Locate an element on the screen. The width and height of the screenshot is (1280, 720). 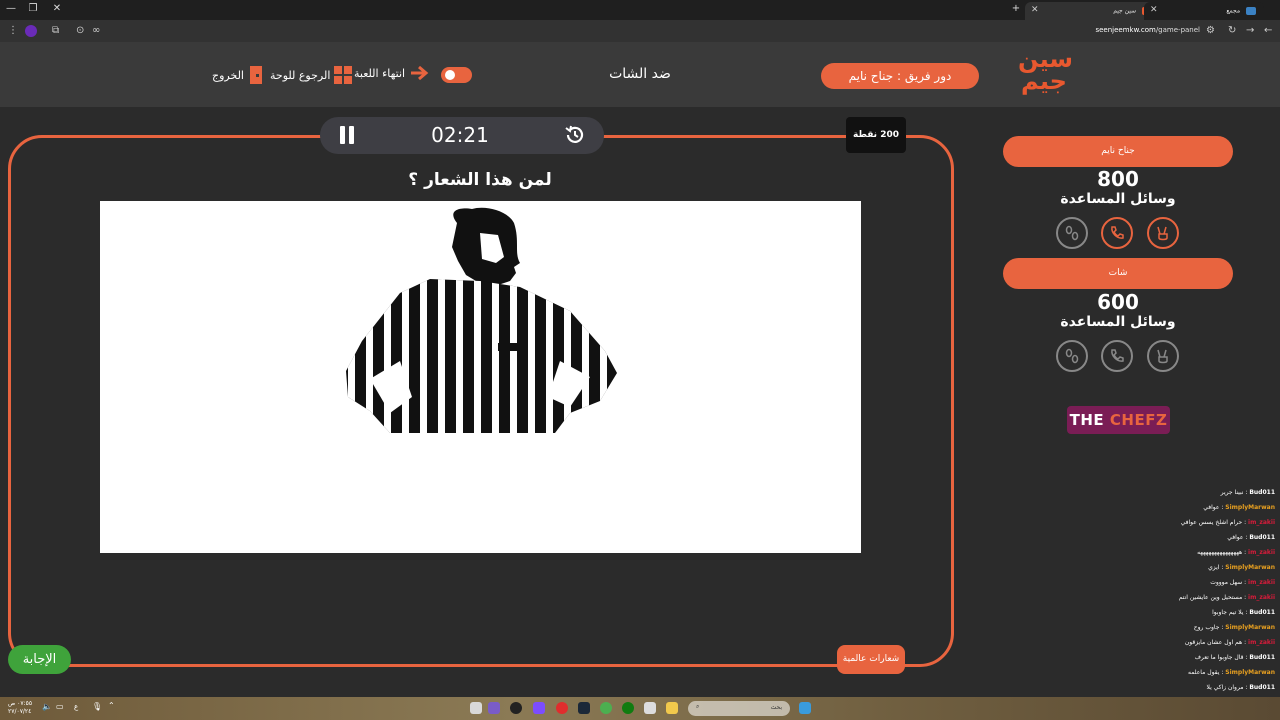
close-window-icon: ✕ is located at coordinates (57, 8).